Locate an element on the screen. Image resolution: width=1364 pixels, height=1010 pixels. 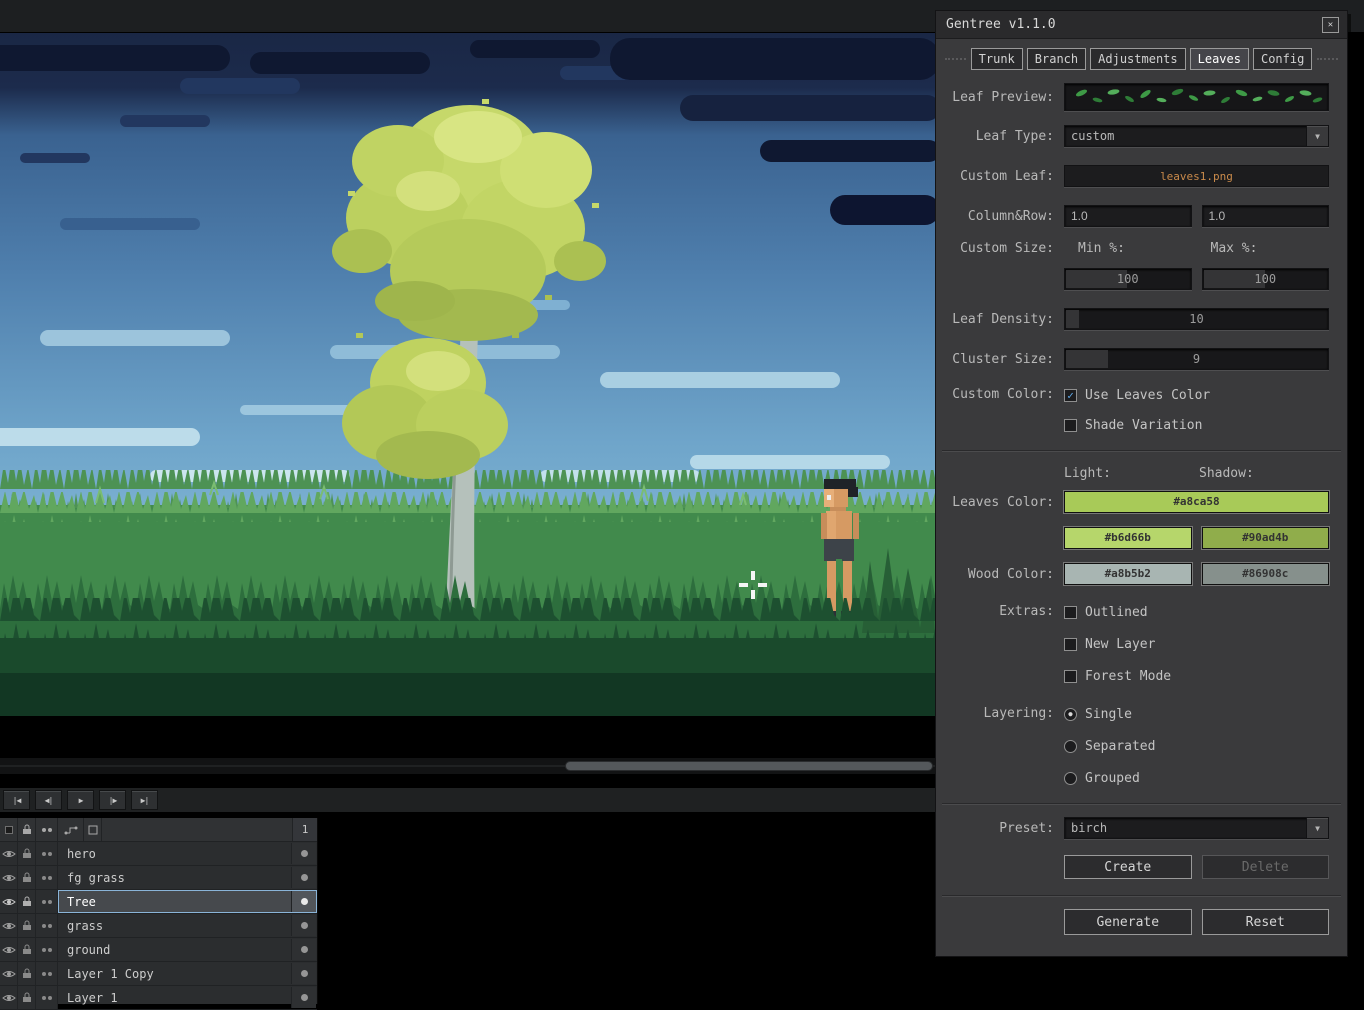
delete-preset-button: Delete is located at coordinates (1265, 867).